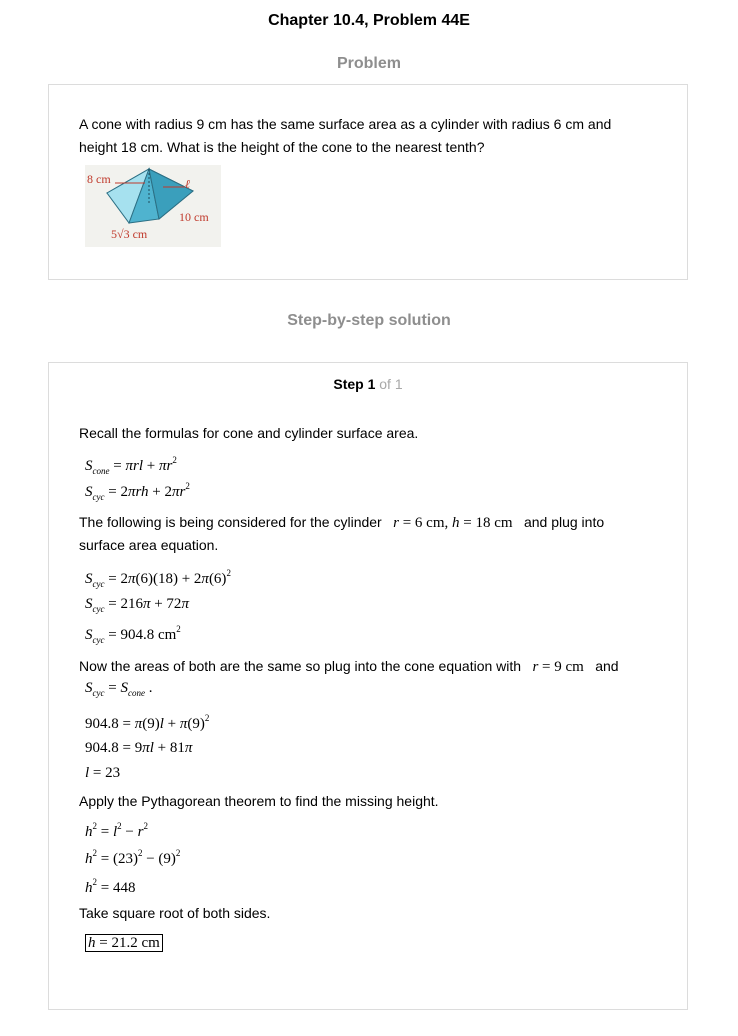 The width and height of the screenshot is (738, 1036). I want to click on figure-label-radius: 8 cm, so click(99, 179).